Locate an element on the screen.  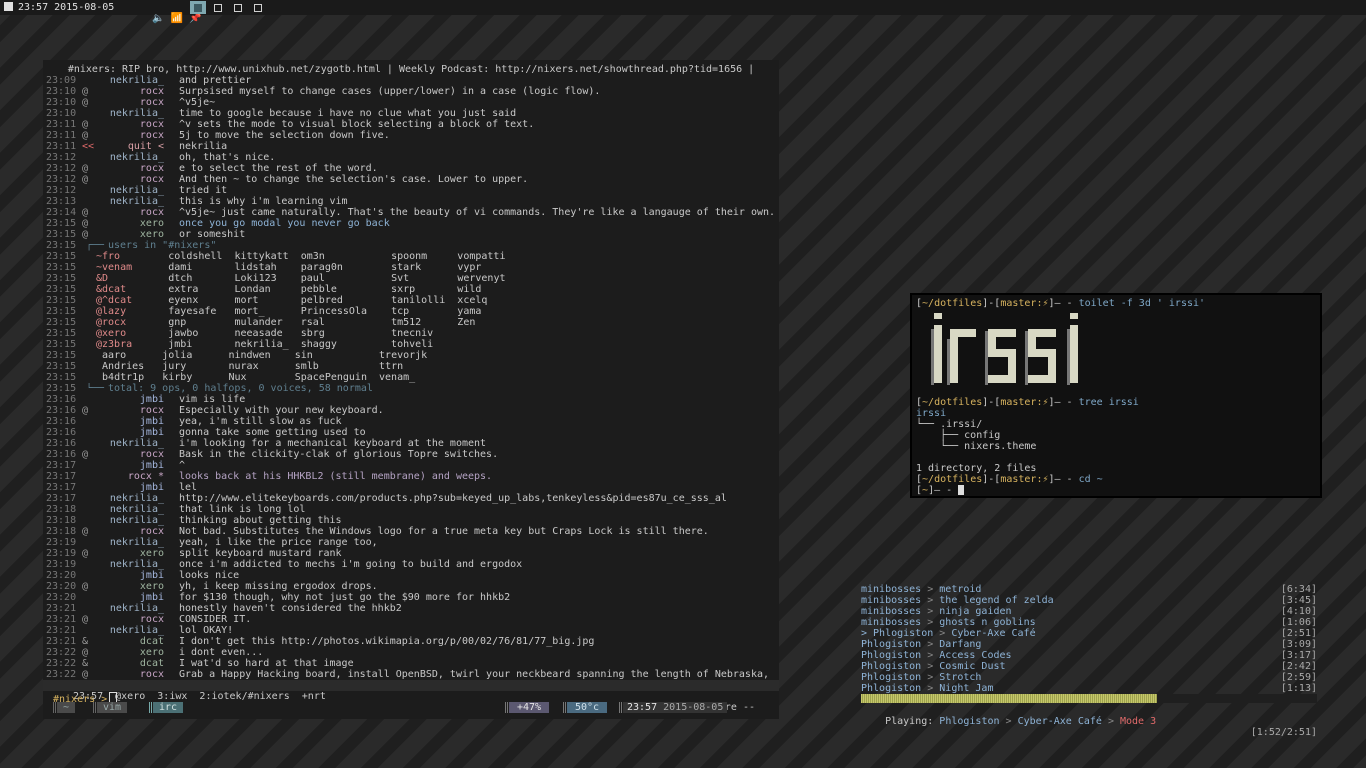
chat-line: 23:16 jmbi yea, i'm still slow as fuck is located at coordinates (412, 421).